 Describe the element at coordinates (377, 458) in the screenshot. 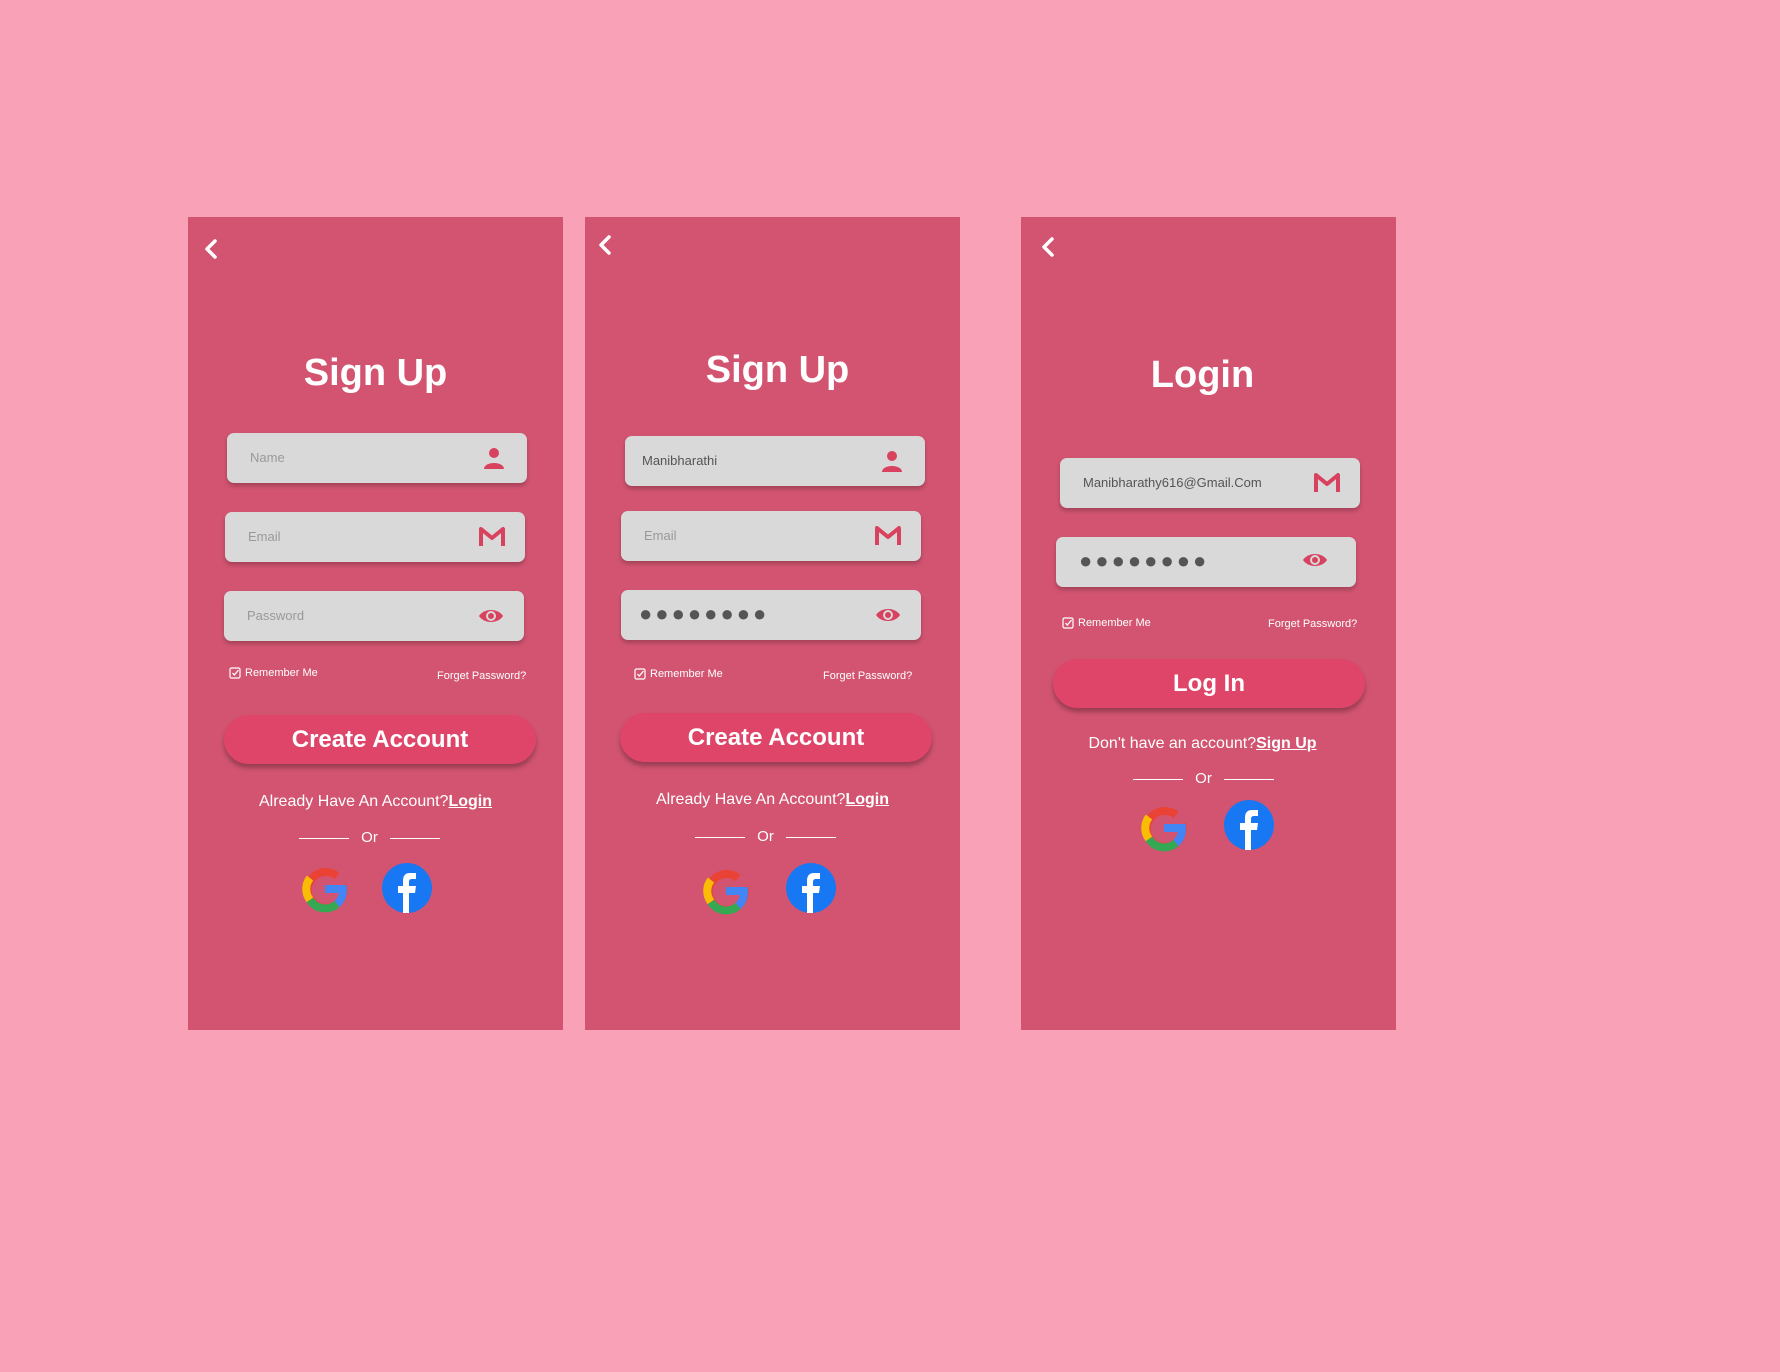

I see `name-field: Name` at that location.